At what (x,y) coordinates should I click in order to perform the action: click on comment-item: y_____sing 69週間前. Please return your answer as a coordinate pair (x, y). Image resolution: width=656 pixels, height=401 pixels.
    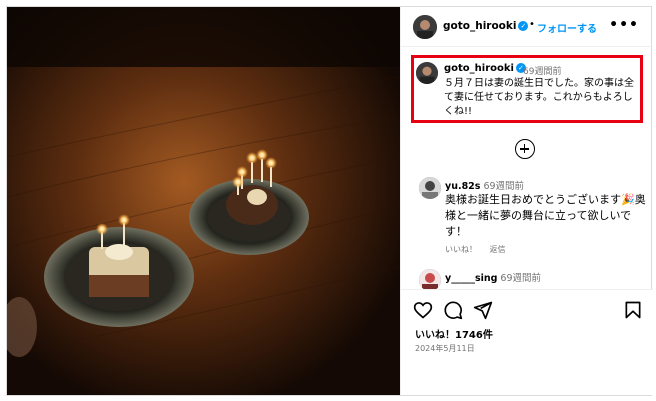
    Looking at the image, I should click on (534, 279).